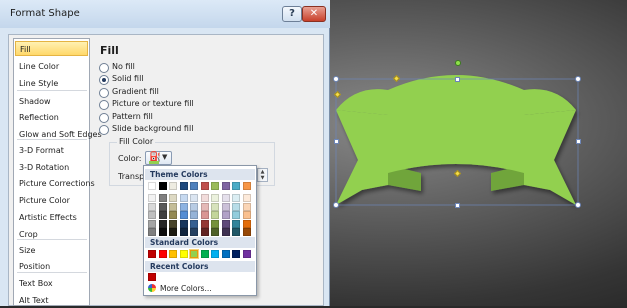 This screenshot has height=308, width=627. I want to click on radio-gradient-fill, so click(104, 93).